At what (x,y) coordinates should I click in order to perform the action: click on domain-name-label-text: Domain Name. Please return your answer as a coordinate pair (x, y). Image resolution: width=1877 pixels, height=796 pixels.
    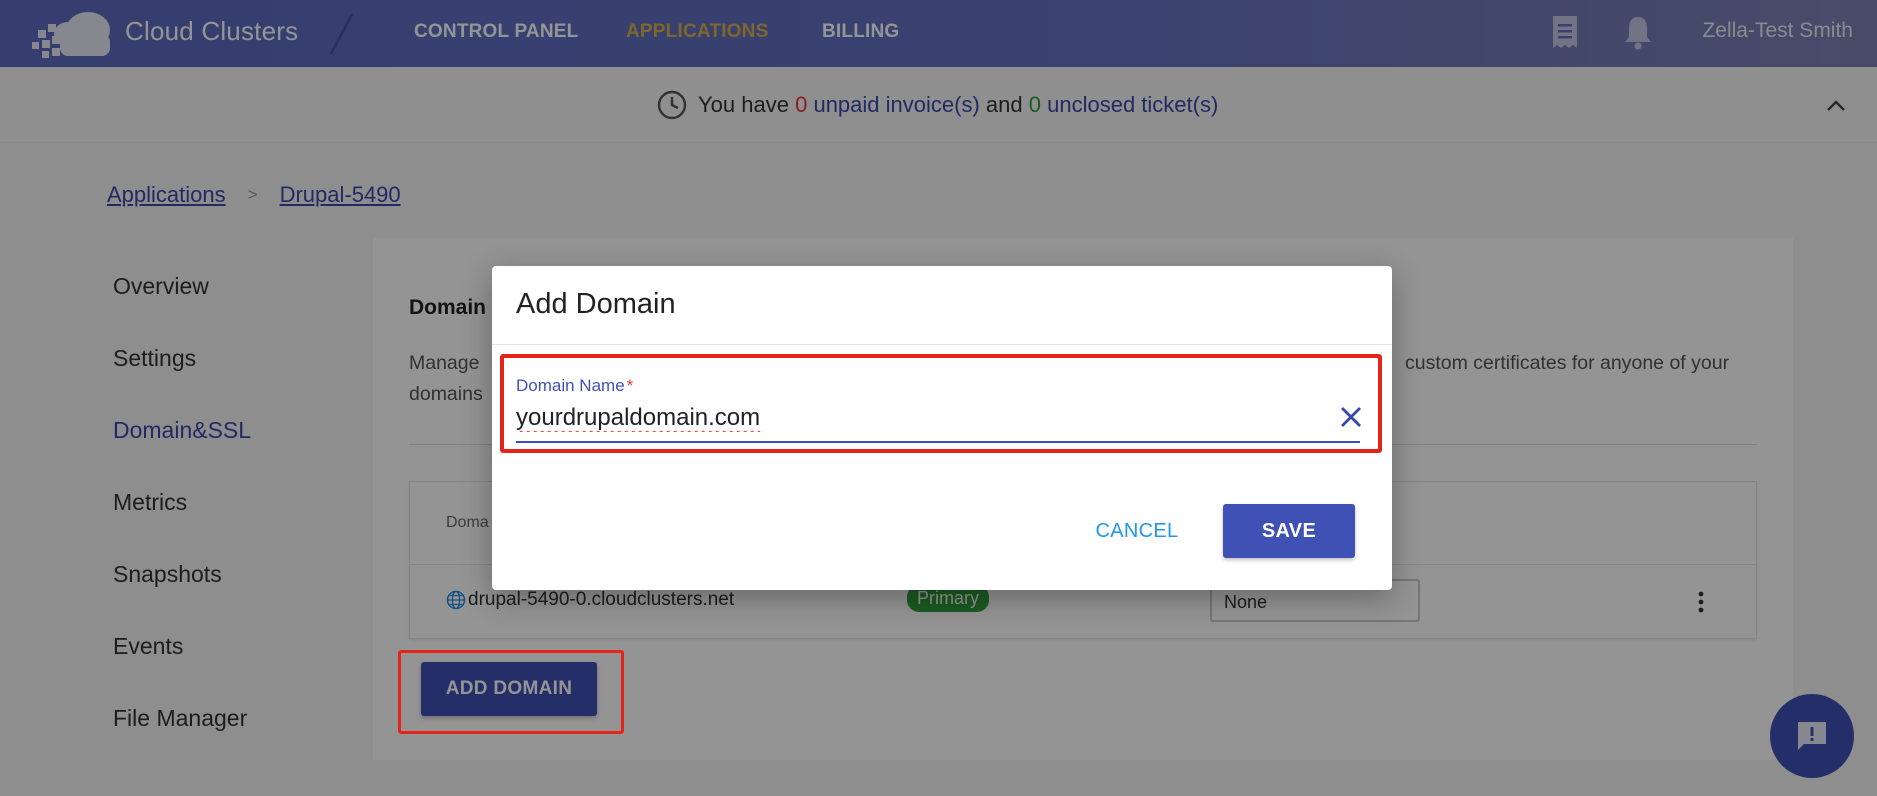
    Looking at the image, I should click on (570, 385).